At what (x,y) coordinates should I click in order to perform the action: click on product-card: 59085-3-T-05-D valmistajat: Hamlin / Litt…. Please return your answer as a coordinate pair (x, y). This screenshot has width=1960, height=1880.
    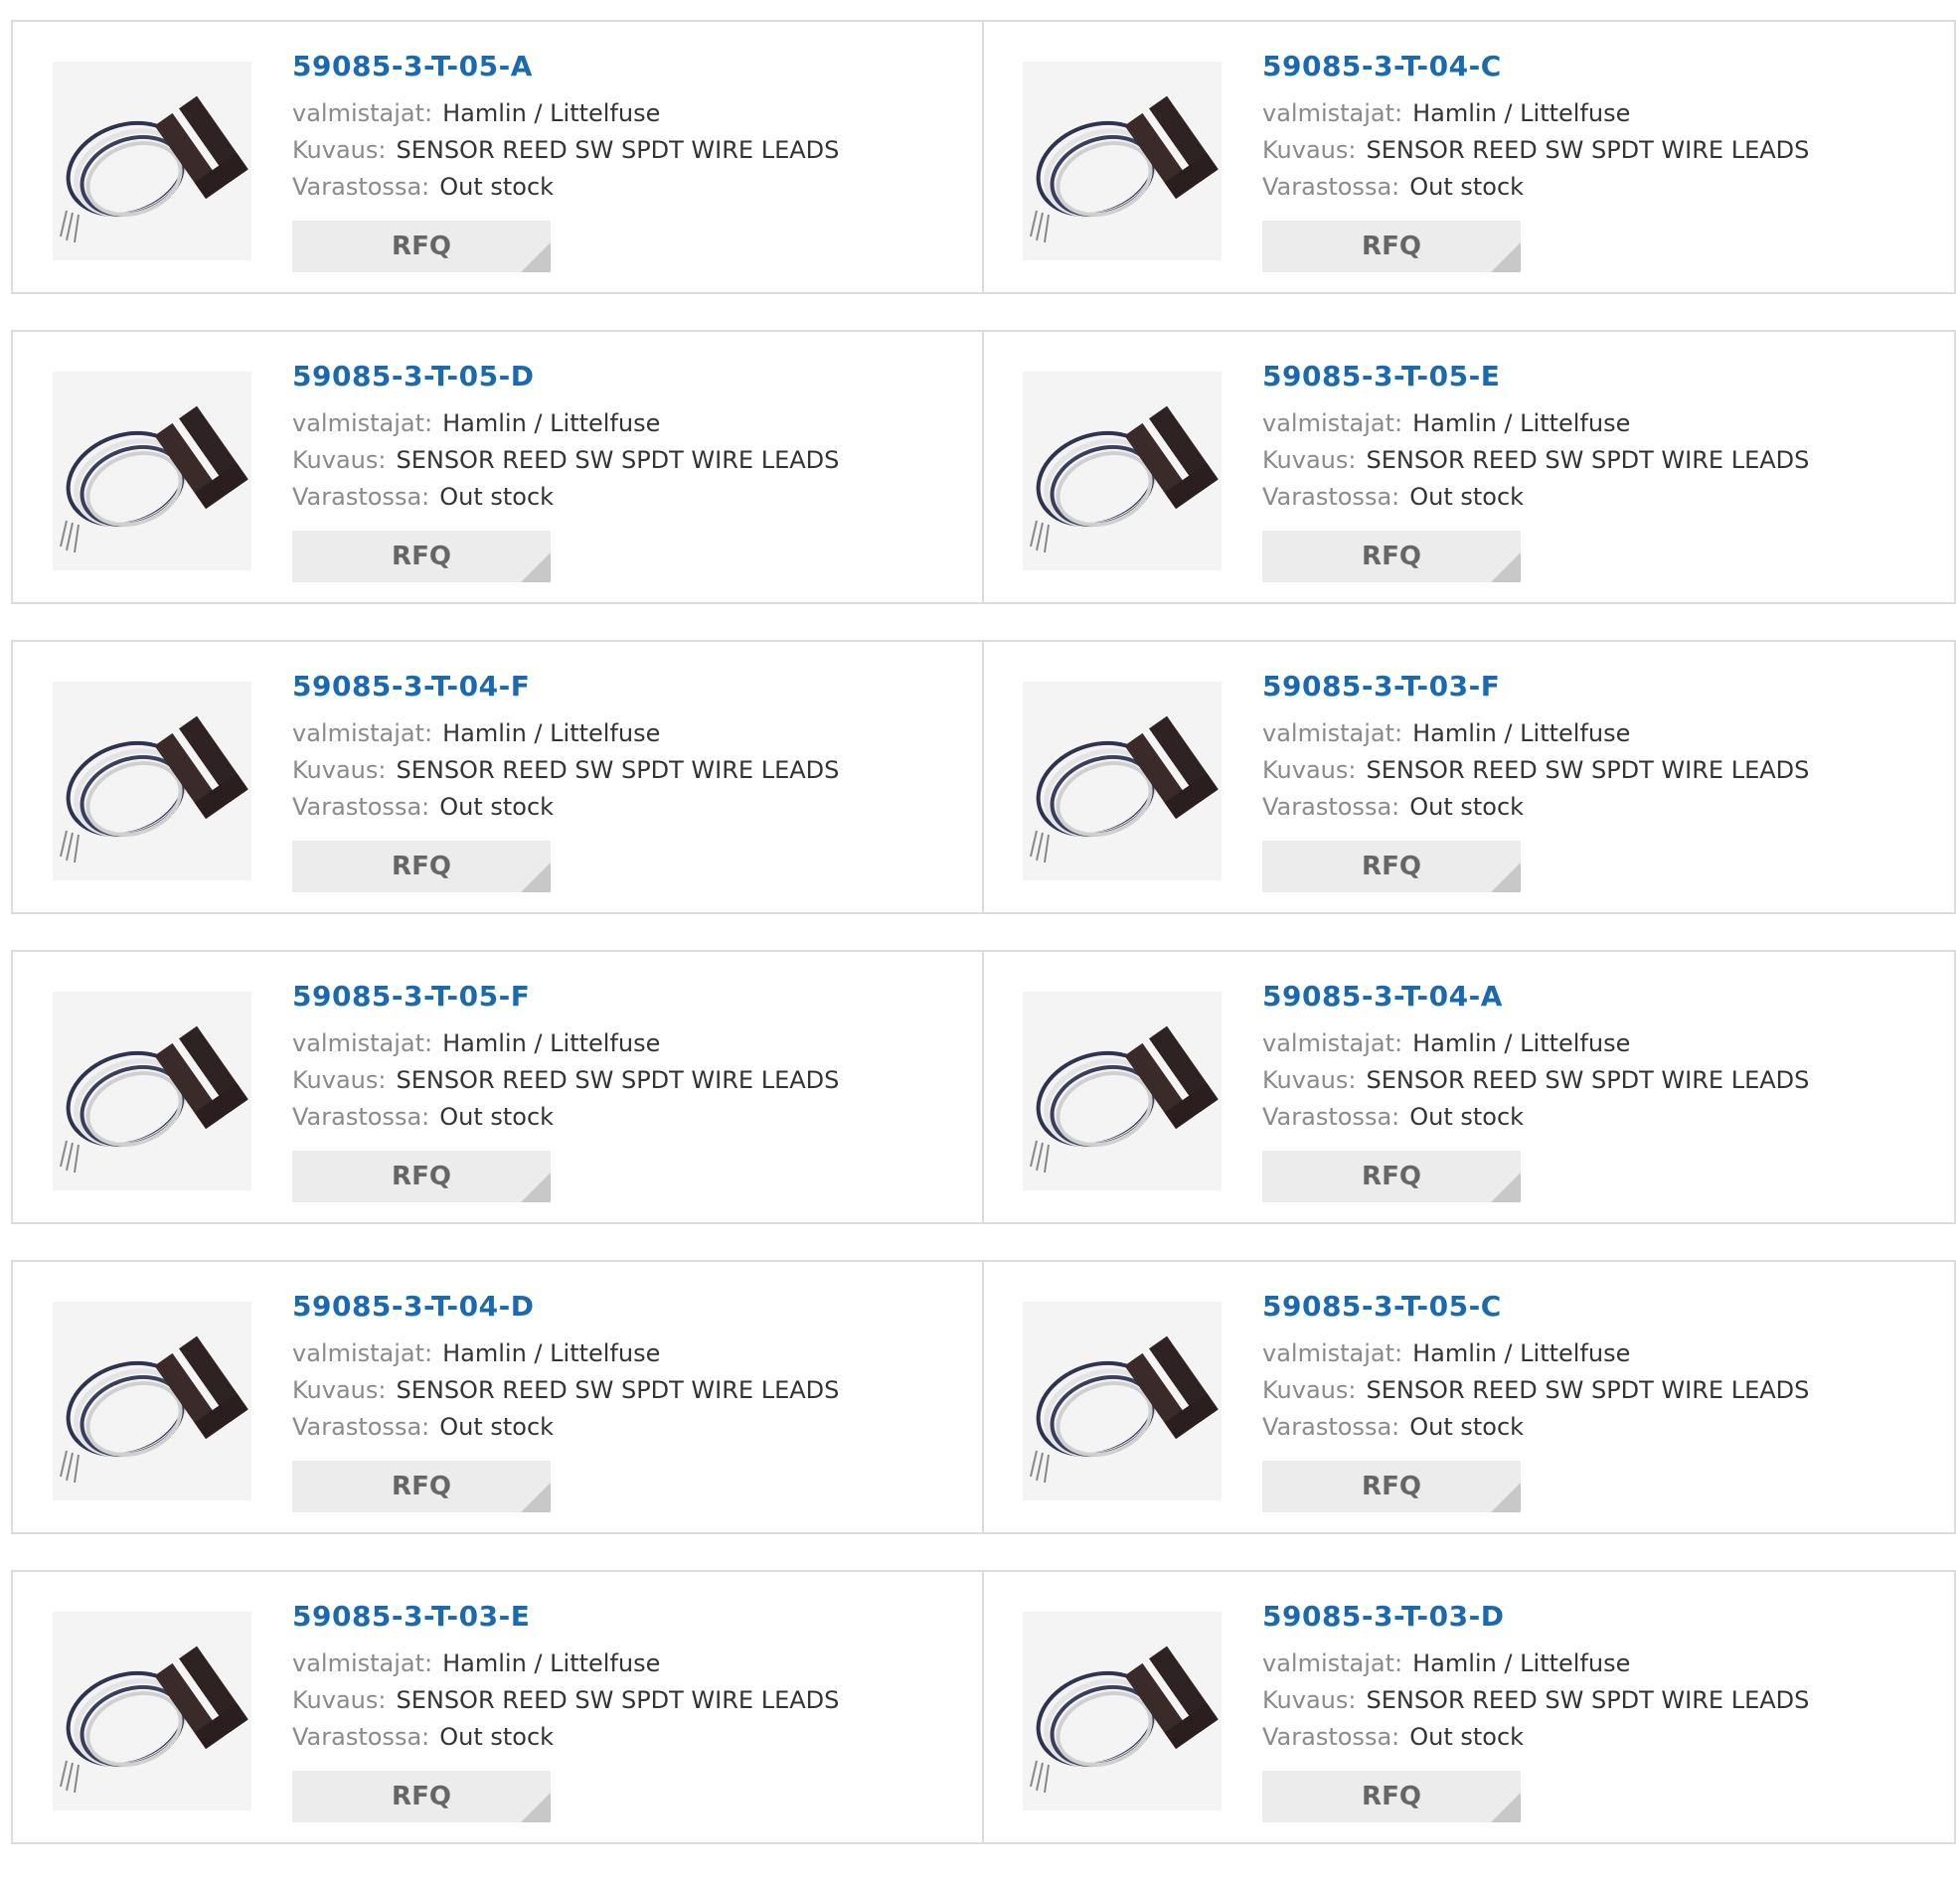
    Looking at the image, I should click on (498, 467).